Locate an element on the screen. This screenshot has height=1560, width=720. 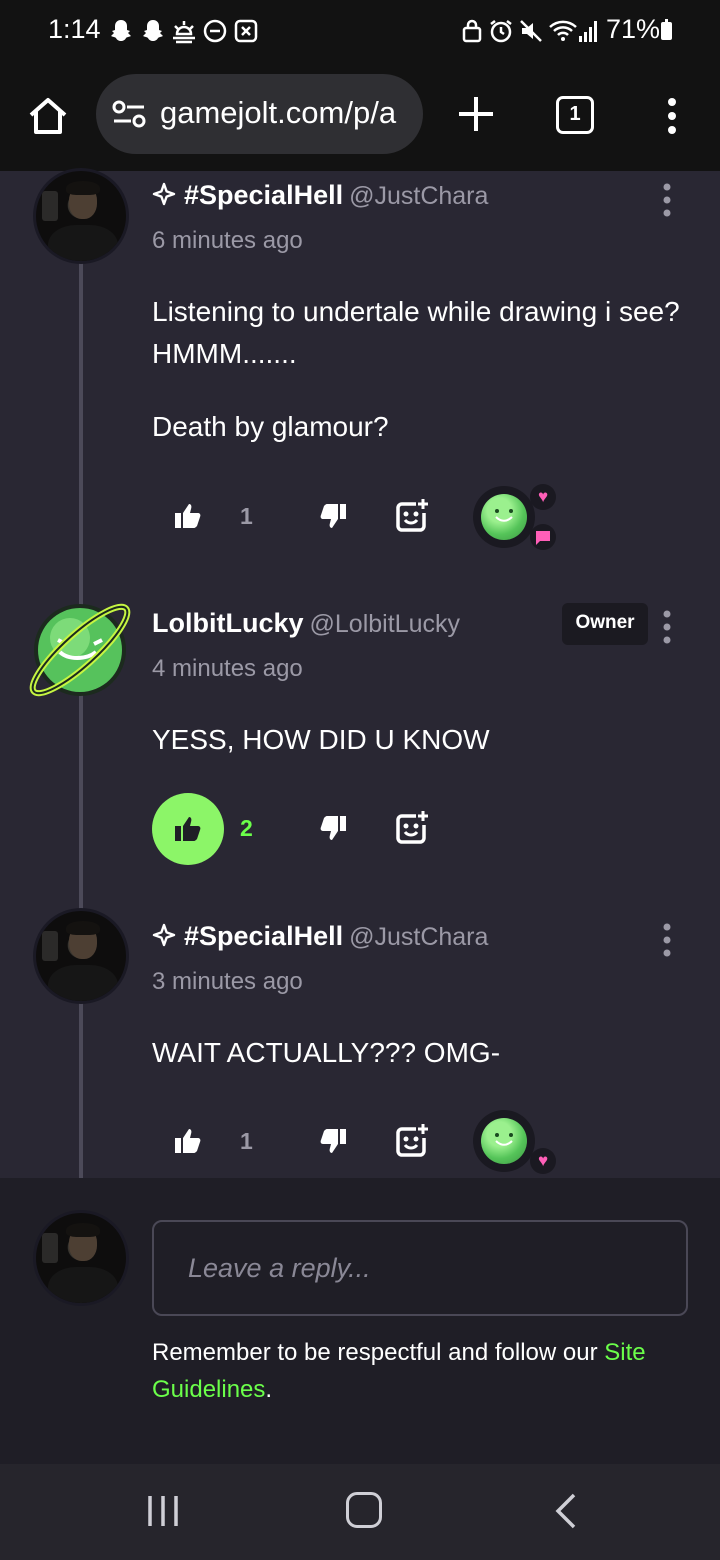
comment-body: Death by glamour? is located at coordinates (270, 426).